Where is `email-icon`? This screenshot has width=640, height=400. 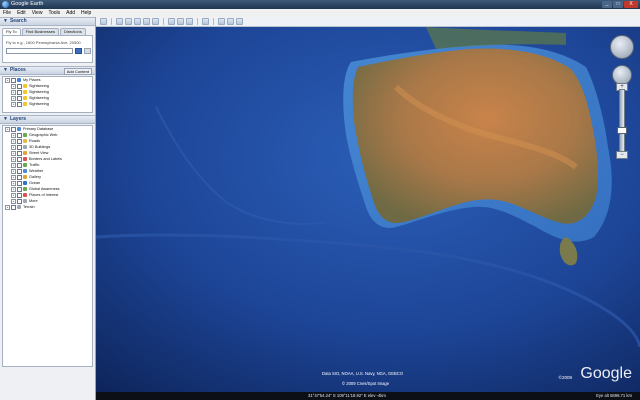
email-icon is located at coordinates (221, 21).